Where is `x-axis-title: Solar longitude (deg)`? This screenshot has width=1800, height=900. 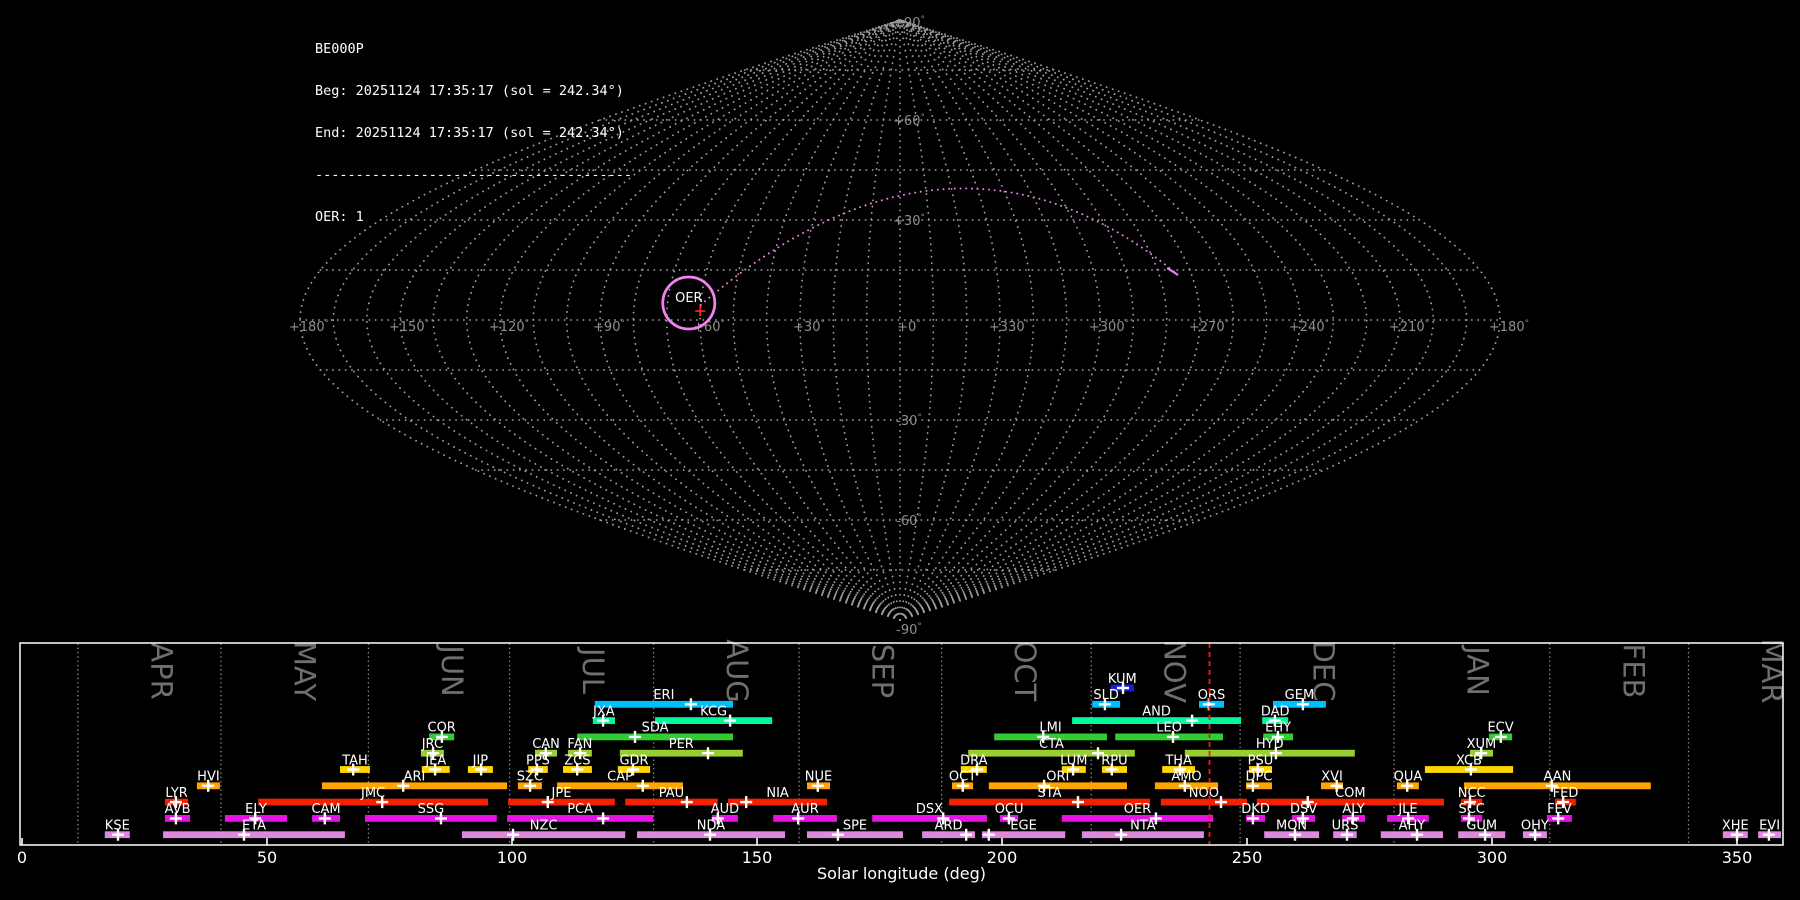
x-axis-title: Solar longitude (deg) is located at coordinates (901, 873).